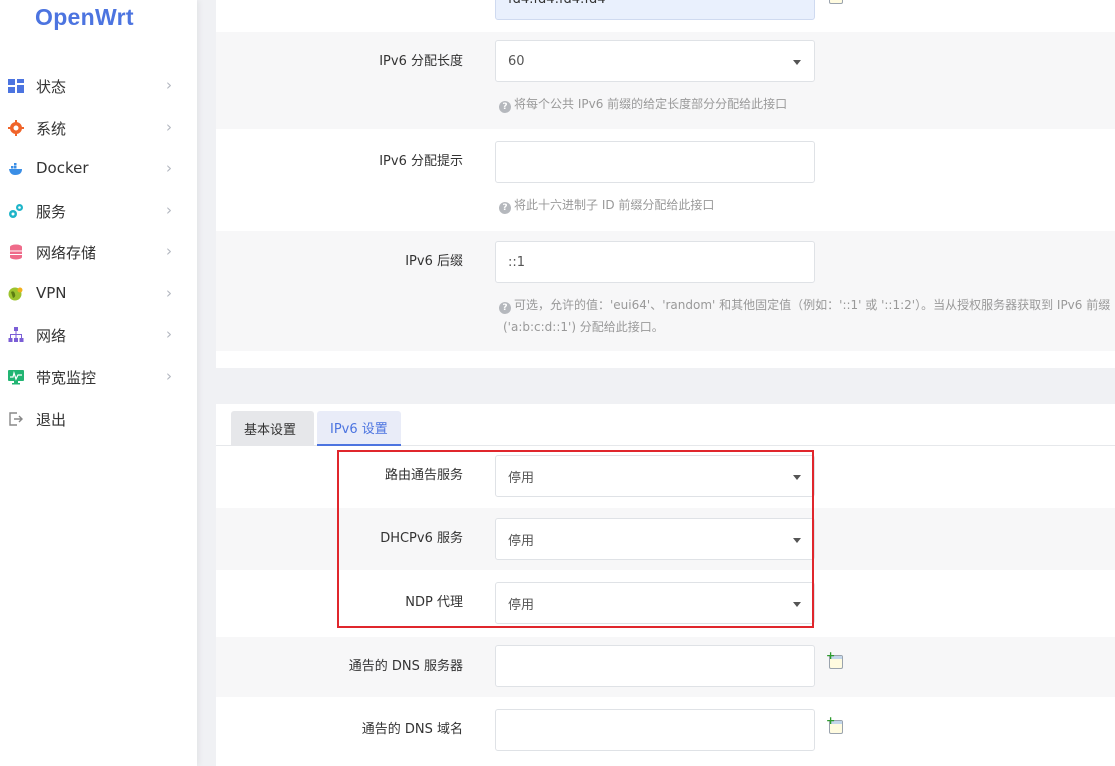  Describe the element at coordinates (16, 334) in the screenshot. I see `network-tree-icon` at that location.